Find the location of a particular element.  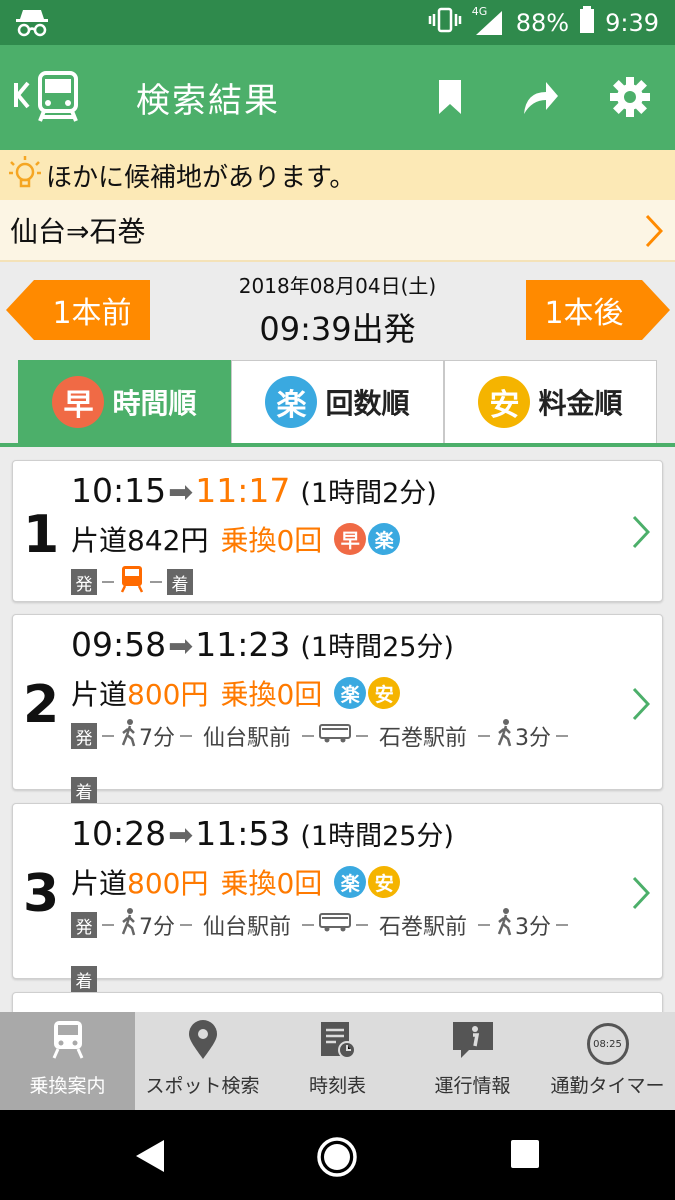

timer-icon-text: 08:25 is located at coordinates (607, 1044).